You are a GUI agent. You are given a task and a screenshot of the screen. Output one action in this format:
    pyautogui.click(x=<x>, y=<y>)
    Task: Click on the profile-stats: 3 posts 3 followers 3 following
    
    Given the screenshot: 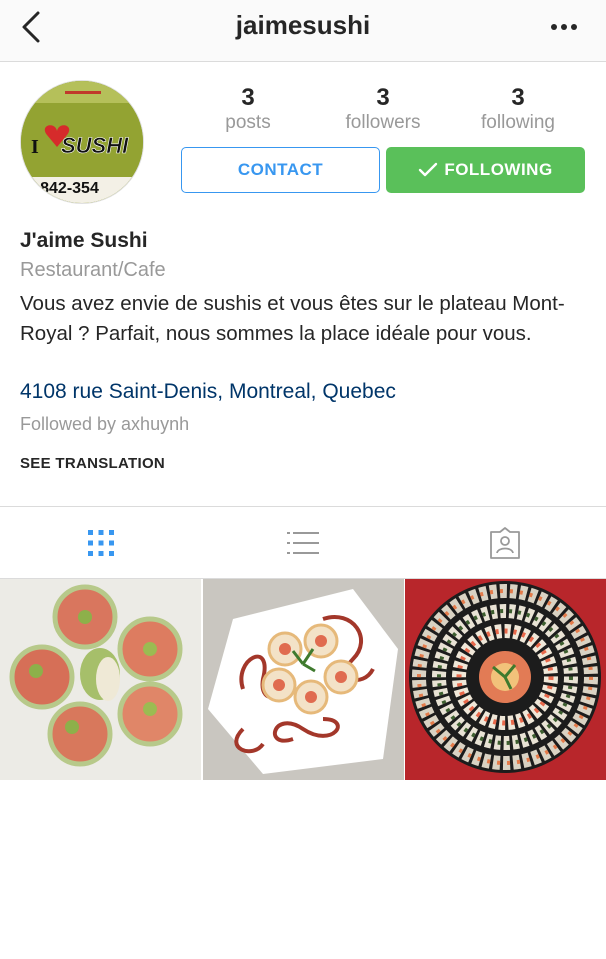 What is the action you would take?
    pyautogui.click(x=385, y=109)
    